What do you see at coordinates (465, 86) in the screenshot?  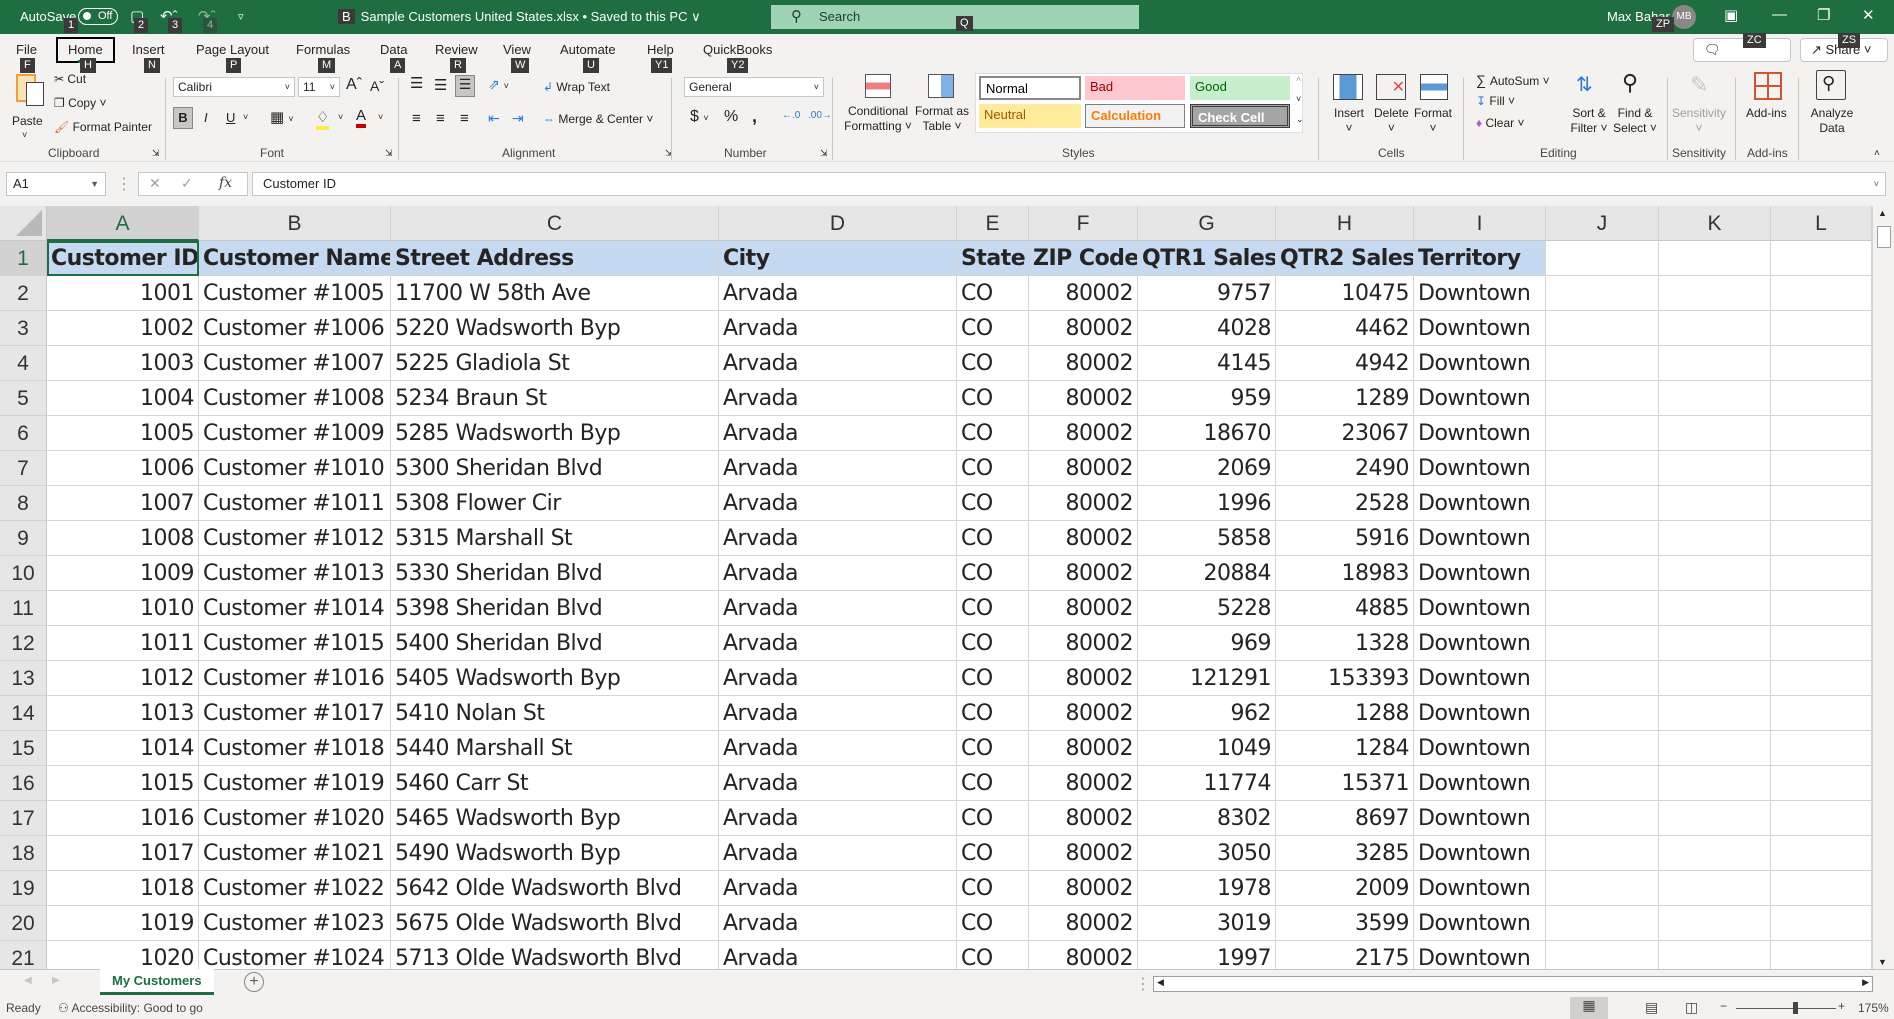 I see `align-bottom-icon: ☰` at bounding box center [465, 86].